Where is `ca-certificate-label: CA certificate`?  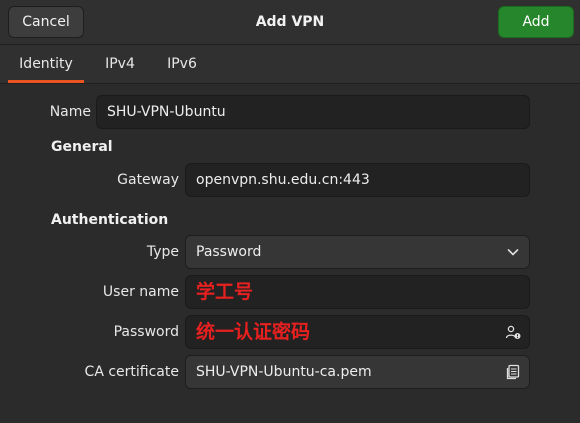 ca-certificate-label: CA certificate is located at coordinates (131, 372).